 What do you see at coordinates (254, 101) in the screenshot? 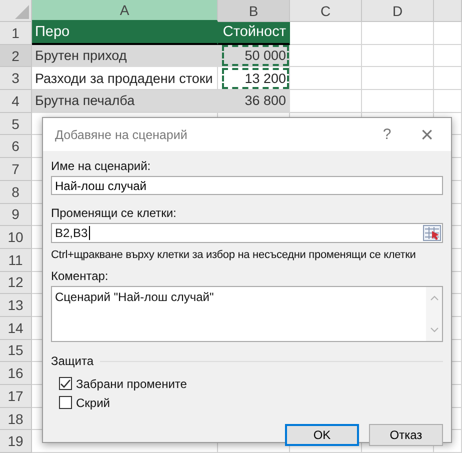
I see `table-cell: 36 800` at bounding box center [254, 101].